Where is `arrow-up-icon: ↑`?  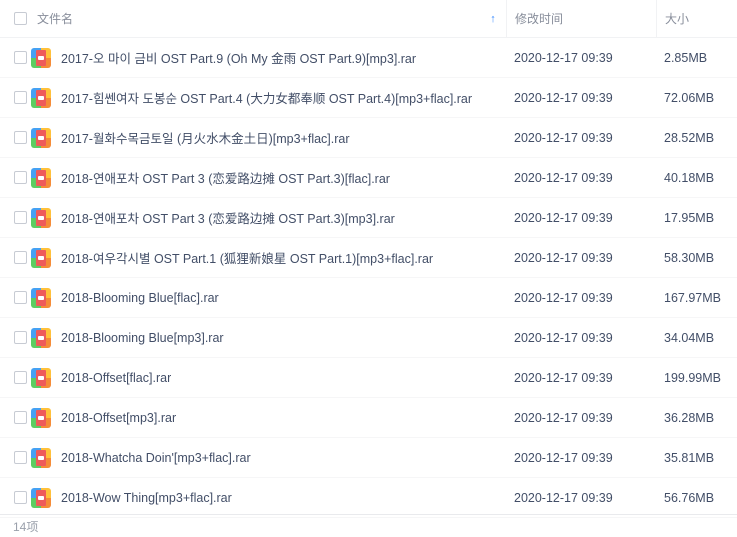
arrow-up-icon: ↑ is located at coordinates (493, 19).